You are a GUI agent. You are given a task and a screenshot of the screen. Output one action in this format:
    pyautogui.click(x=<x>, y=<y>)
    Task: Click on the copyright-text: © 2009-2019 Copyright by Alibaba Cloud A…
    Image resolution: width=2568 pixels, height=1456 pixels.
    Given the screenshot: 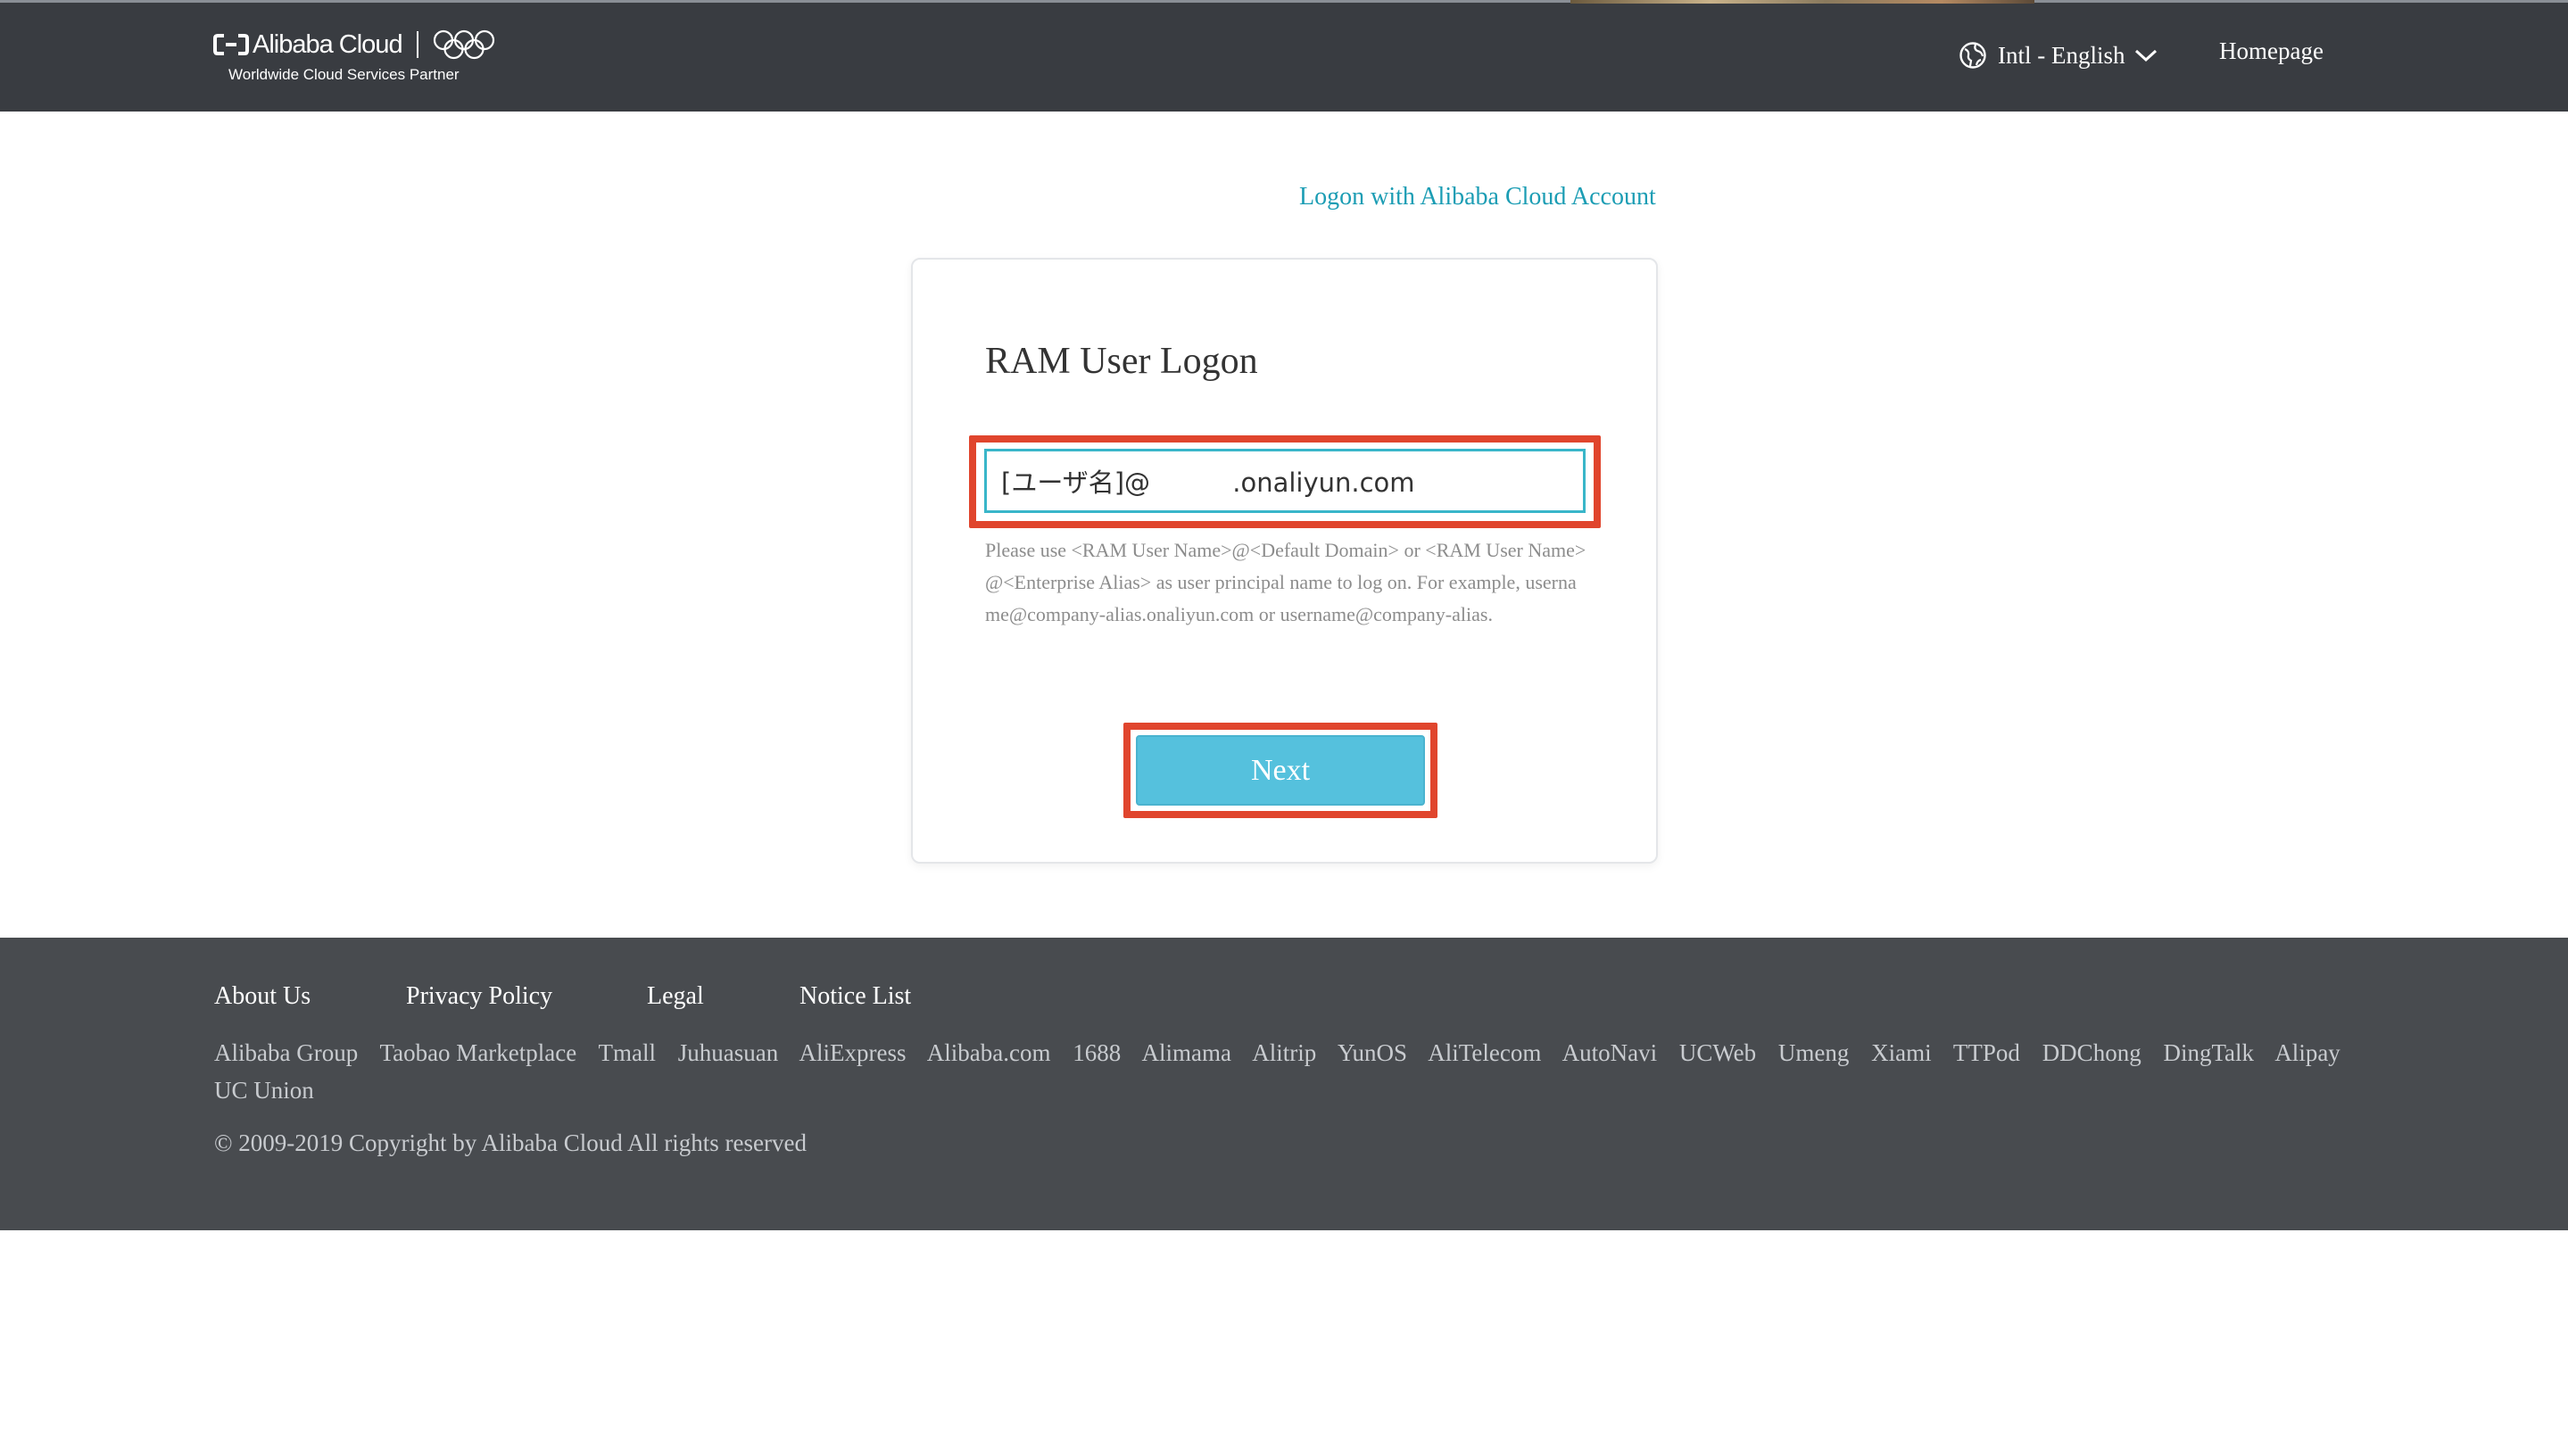 What is the action you would take?
    pyautogui.click(x=511, y=1143)
    